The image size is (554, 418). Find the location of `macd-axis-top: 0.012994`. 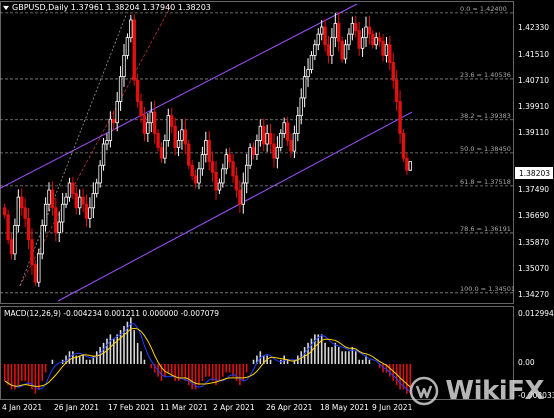

macd-axis-top: 0.012994 is located at coordinates (536, 313).